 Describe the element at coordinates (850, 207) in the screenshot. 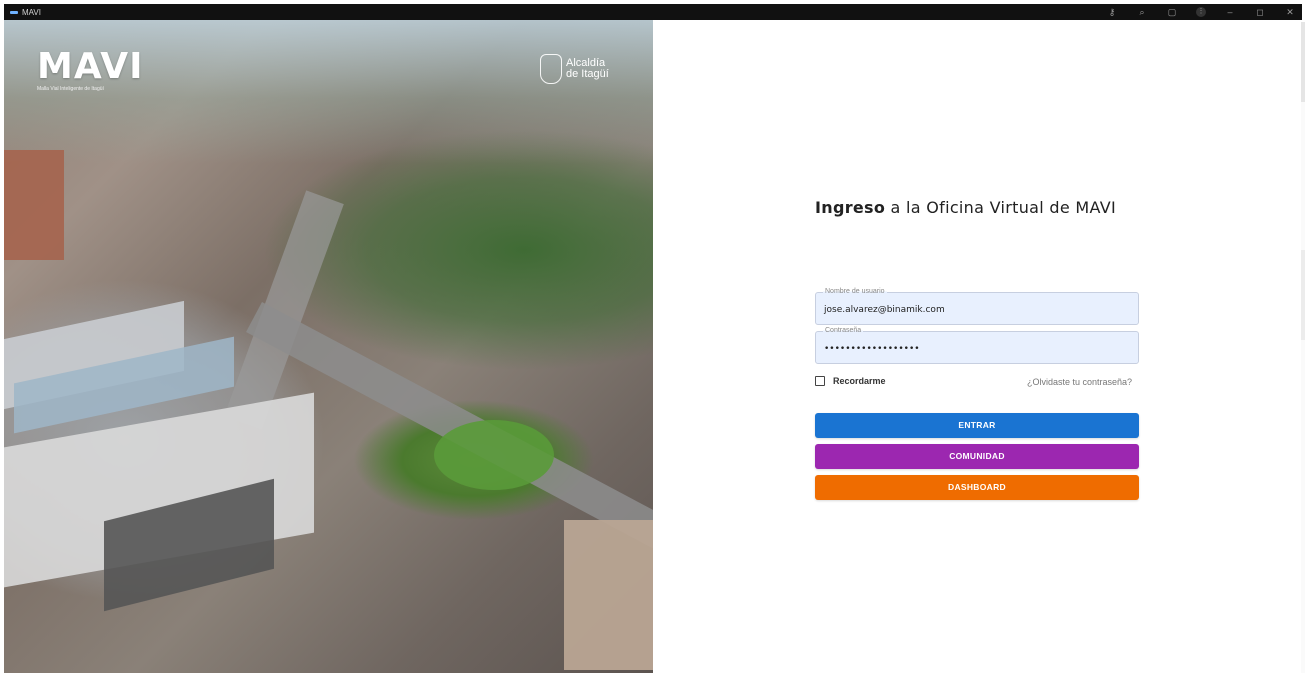

I see `heading-strong: Ingreso` at that location.